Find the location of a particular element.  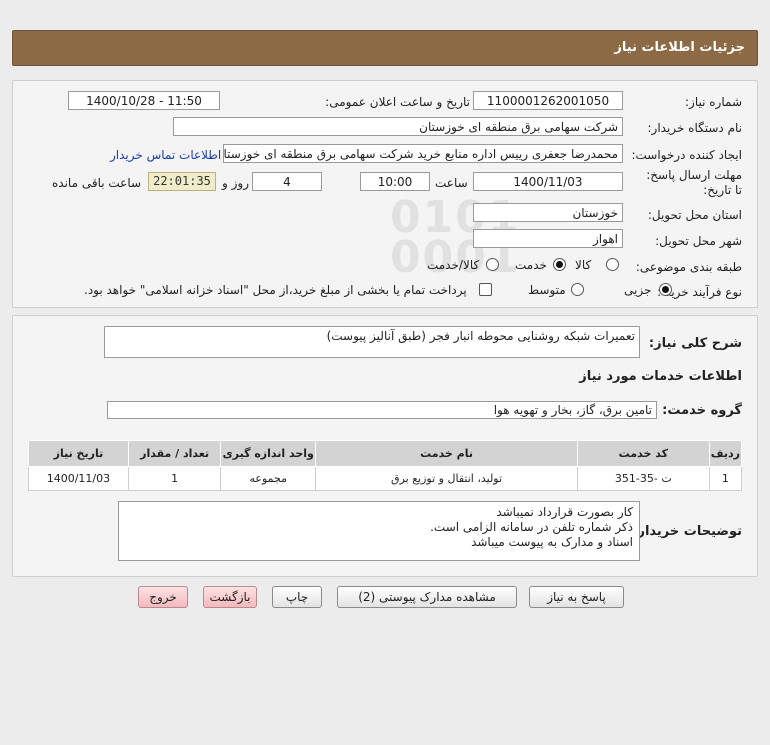

cell-service-code: ت -35-351 is located at coordinates (643, 478).